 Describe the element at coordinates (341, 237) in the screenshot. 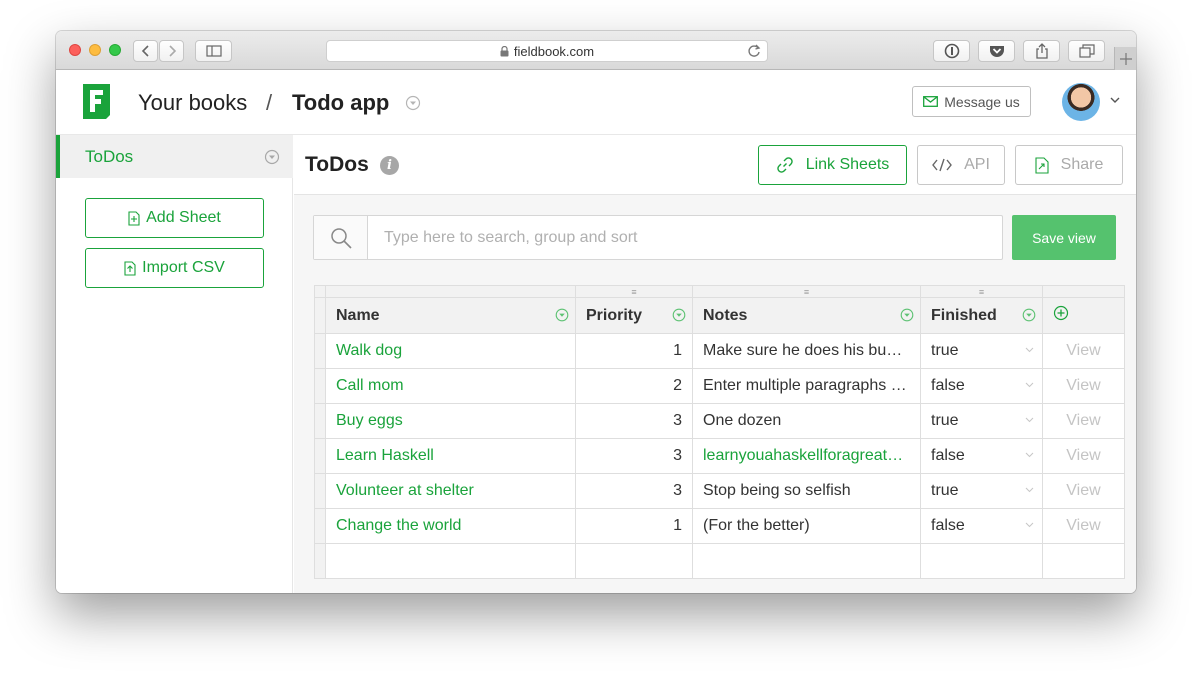

I see `search-icon-box` at that location.